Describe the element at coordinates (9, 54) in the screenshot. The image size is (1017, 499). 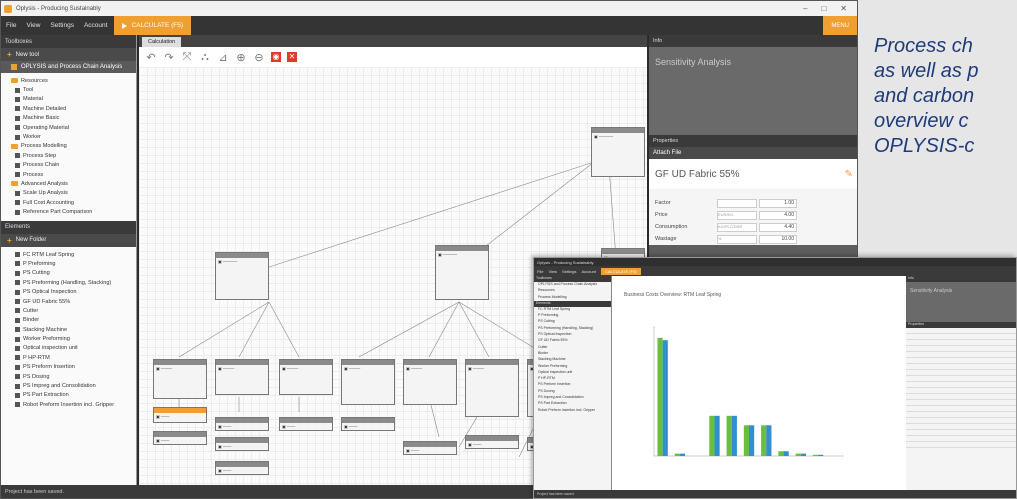
I see `plus-icon: +` at that location.